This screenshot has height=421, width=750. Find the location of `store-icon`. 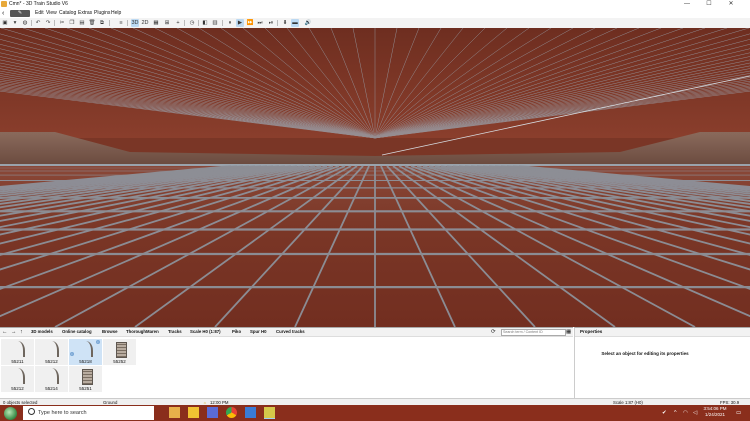

store-icon is located at coordinates (174, 412).